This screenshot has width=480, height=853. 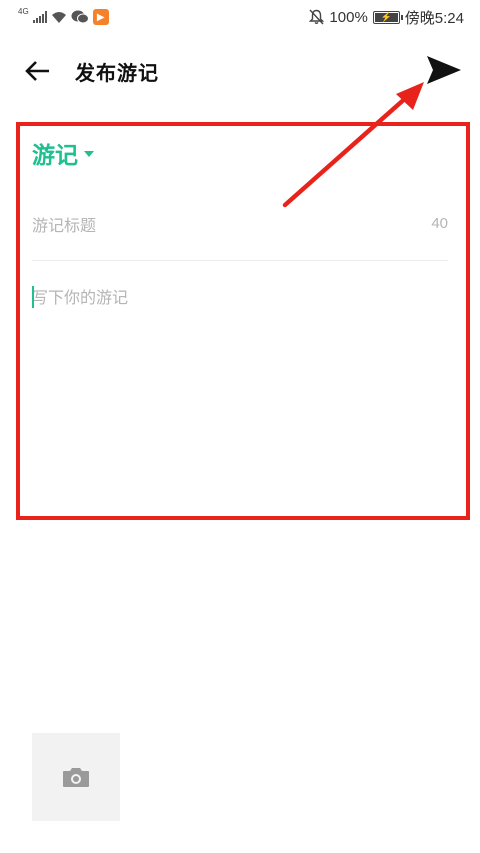 I want to click on title-input, so click(x=240, y=225).